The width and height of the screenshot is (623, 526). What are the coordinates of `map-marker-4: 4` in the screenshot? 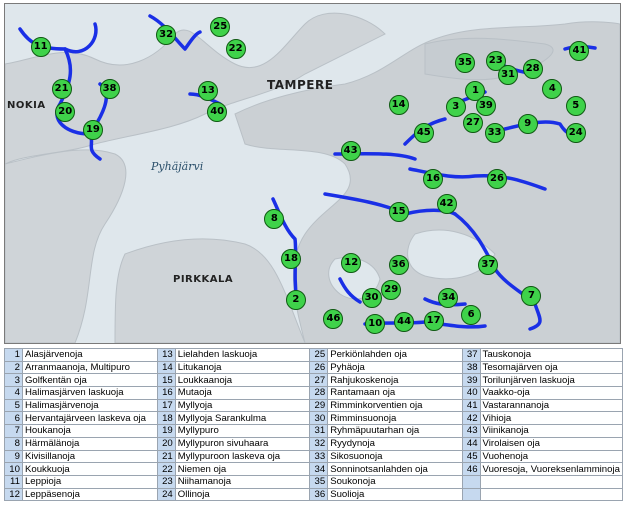 It's located at (552, 88).